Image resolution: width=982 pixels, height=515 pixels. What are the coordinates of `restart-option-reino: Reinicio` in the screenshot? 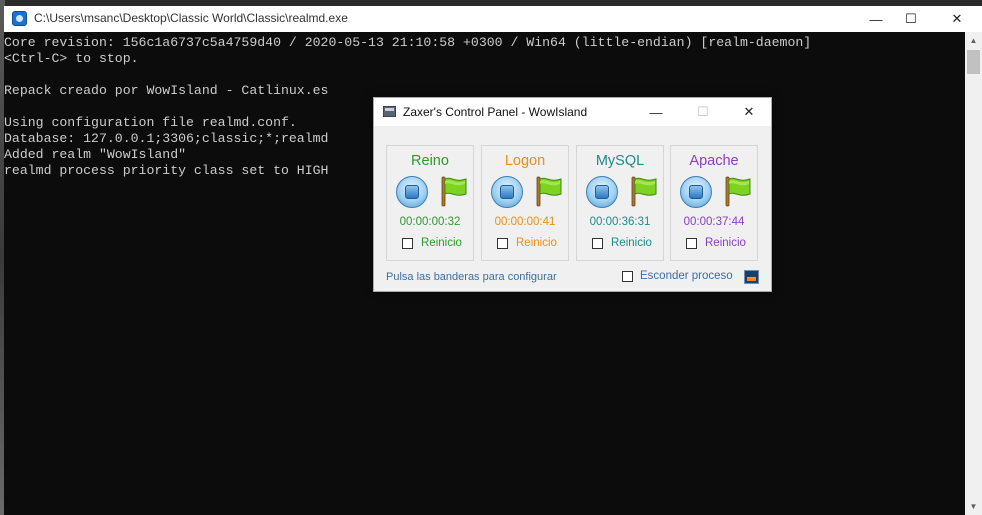 It's located at (432, 243).